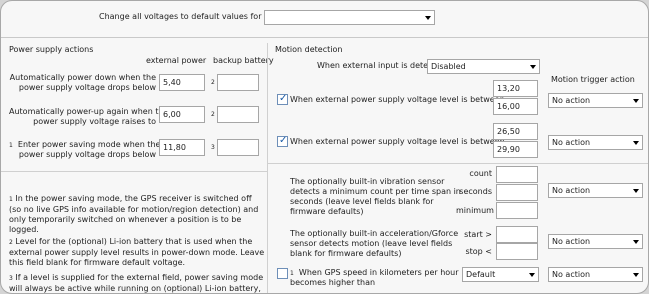 The image size is (649, 294). I want to click on gps-speed-action-select: No action, so click(595, 274).